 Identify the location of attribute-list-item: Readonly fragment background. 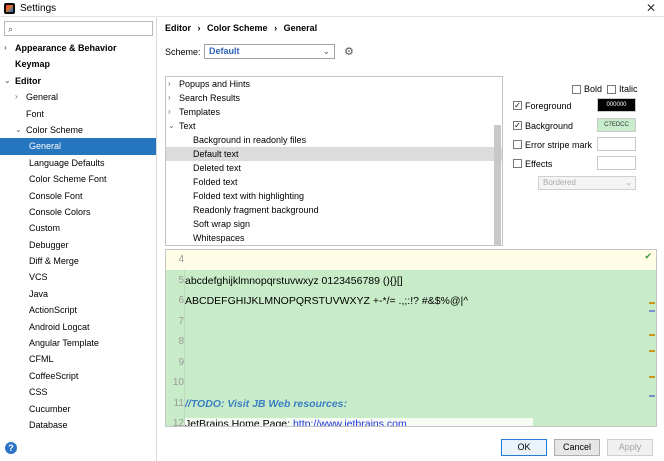
(334, 210).